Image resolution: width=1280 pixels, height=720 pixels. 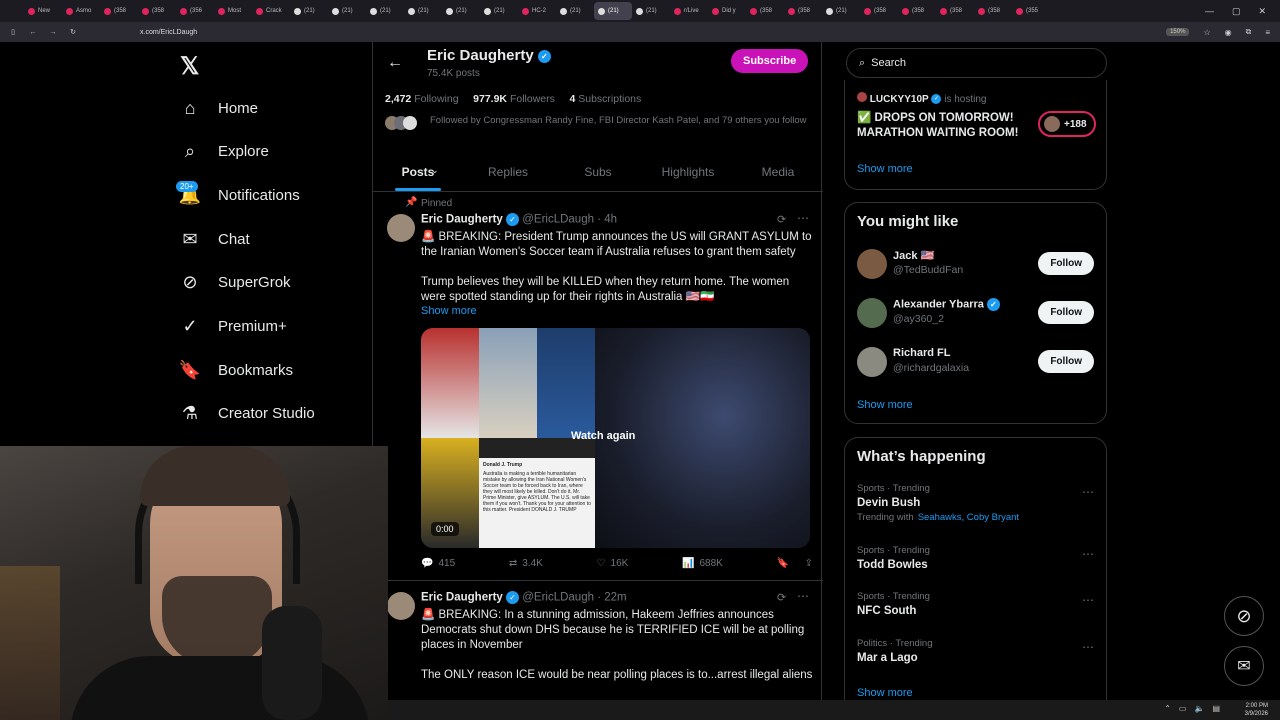 What do you see at coordinates (607, 220) in the screenshot?
I see `post-time: · 4h` at bounding box center [607, 220].